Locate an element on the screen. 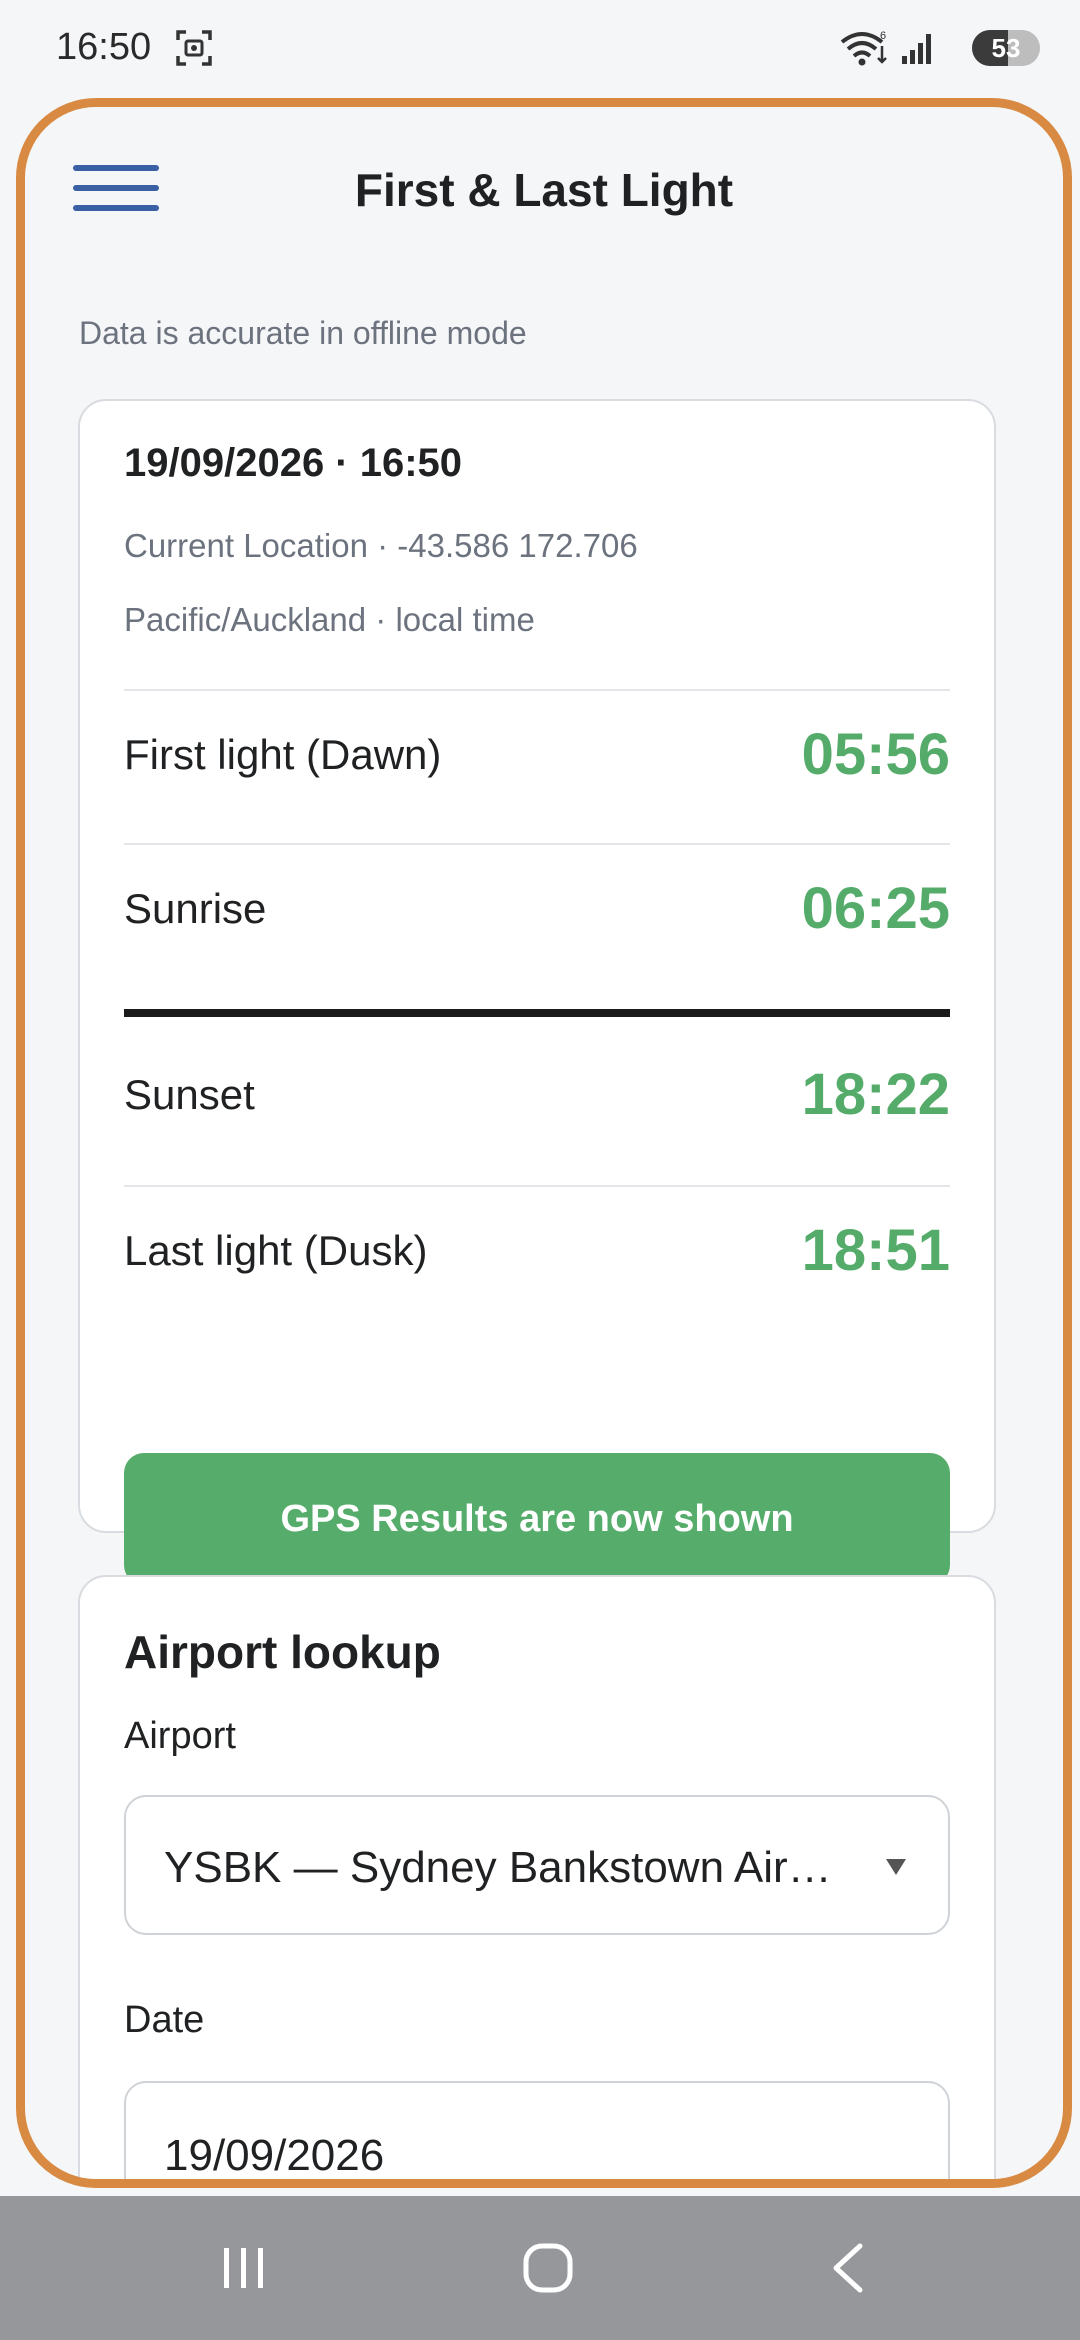  date-input: 19/09/2026 is located at coordinates (537, 2130).